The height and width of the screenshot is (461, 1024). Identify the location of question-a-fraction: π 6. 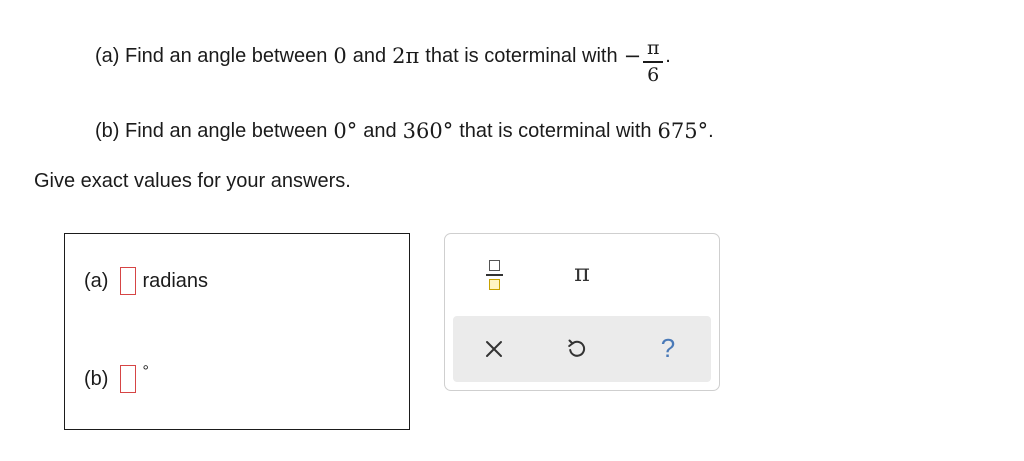
(653, 61).